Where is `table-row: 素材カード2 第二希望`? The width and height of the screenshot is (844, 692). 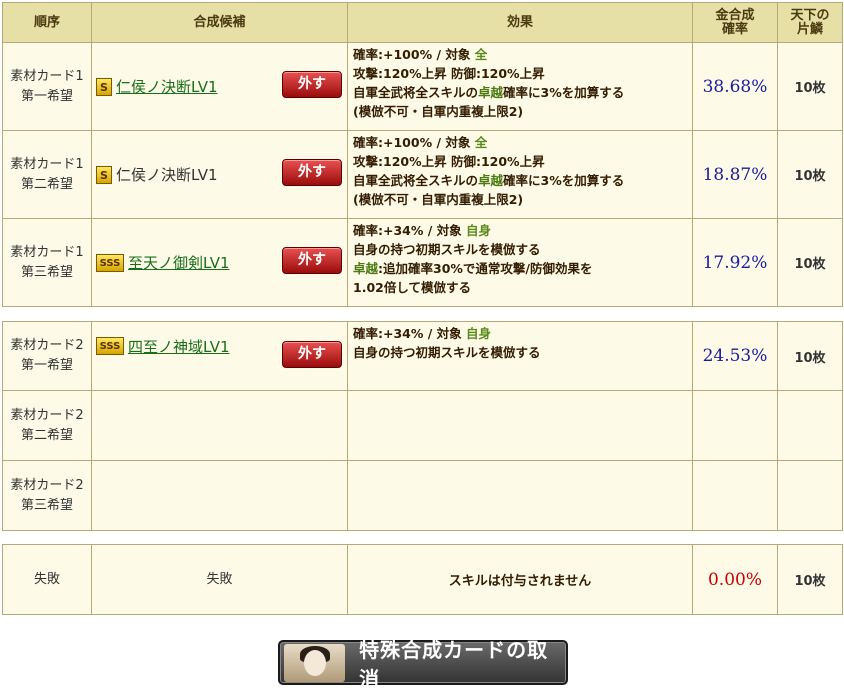 table-row: 素材カード2 第二希望 is located at coordinates (422, 425).